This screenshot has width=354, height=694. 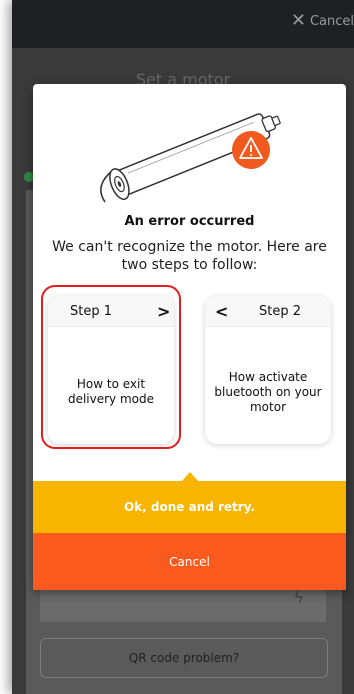 What do you see at coordinates (184, 658) in the screenshot?
I see `qr-code-problem-button: QR code problem?` at bounding box center [184, 658].